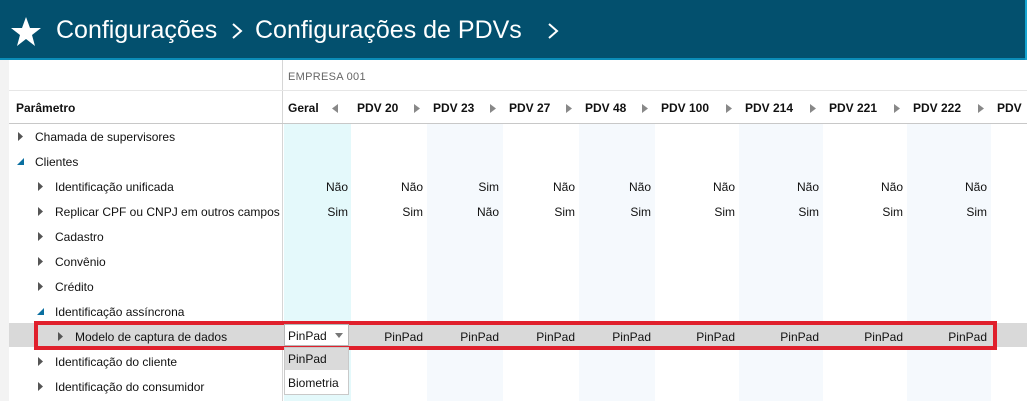 This screenshot has height=401, width=1027. What do you see at coordinates (316, 383) in the screenshot?
I see `dropdown-option-biometria: Biometria` at bounding box center [316, 383].